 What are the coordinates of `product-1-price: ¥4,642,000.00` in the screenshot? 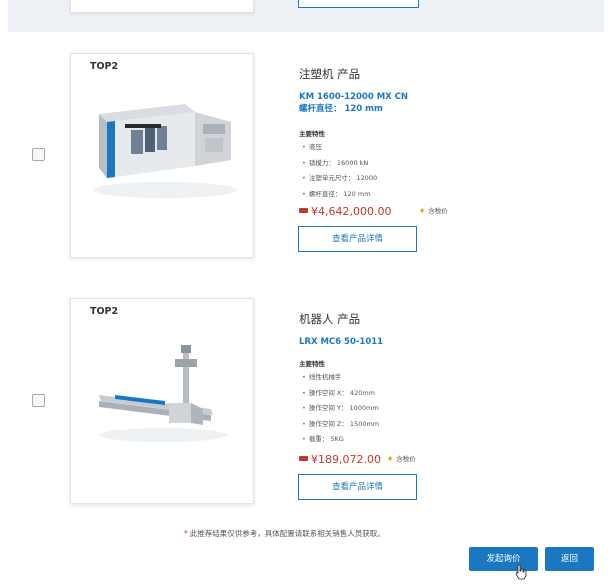 It's located at (351, 211).